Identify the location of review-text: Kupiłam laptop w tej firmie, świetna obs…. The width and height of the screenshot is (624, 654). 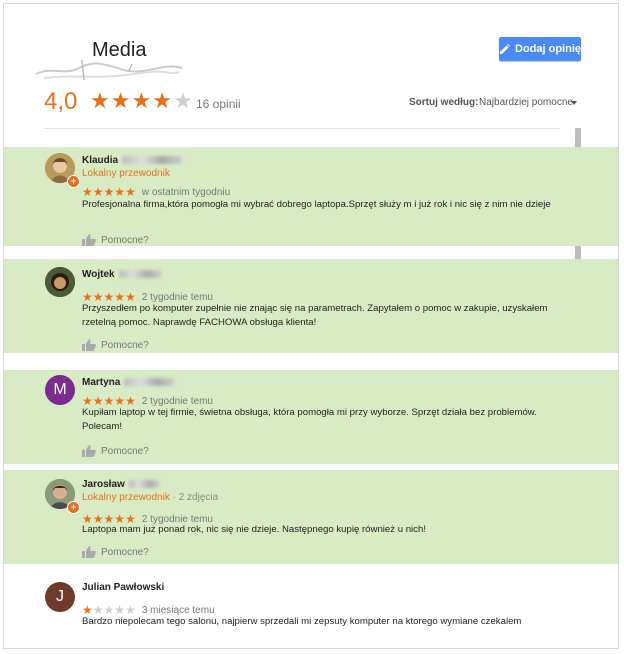
(309, 419).